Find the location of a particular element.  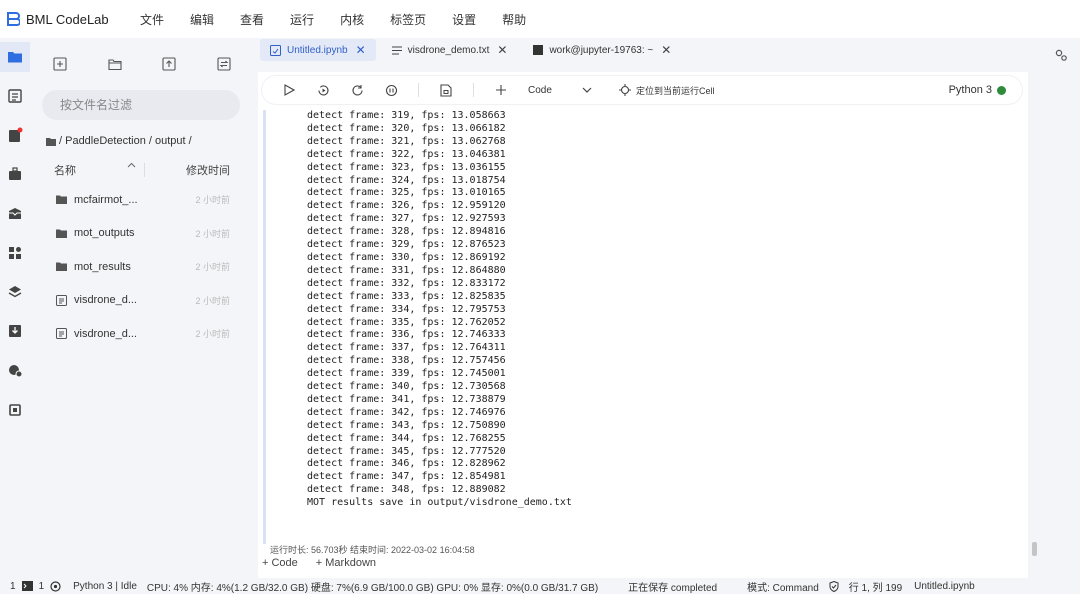

output-line: detect frame: 323, fps: 13.036155 is located at coordinates (406, 167).